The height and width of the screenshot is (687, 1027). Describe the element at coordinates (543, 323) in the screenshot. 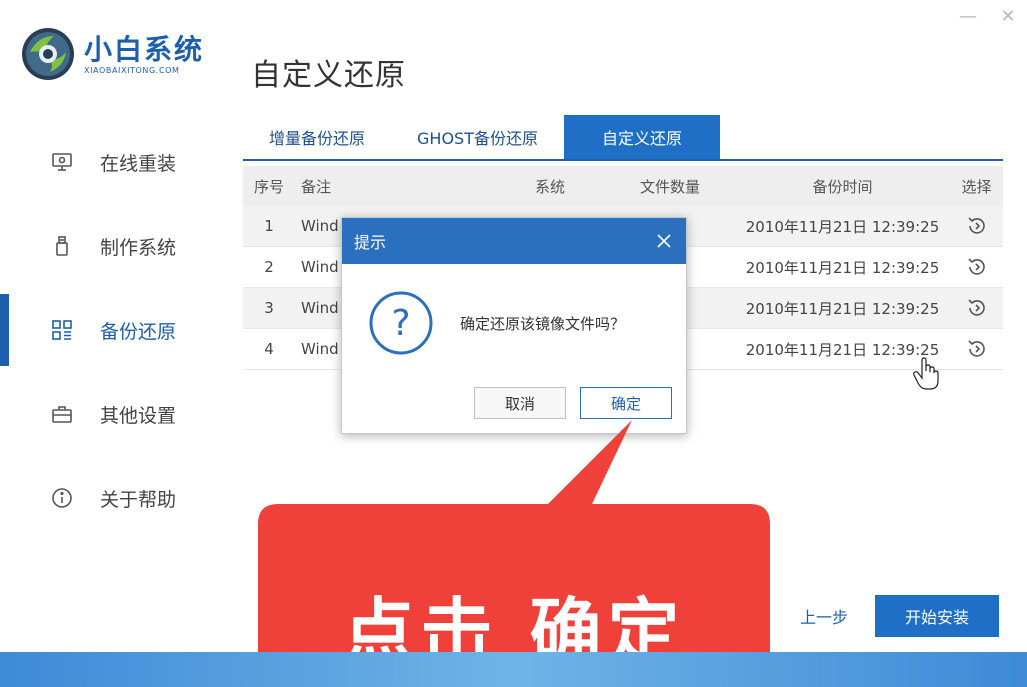

I see `dialog-message: 确定还原该镜像文件吗？` at that location.